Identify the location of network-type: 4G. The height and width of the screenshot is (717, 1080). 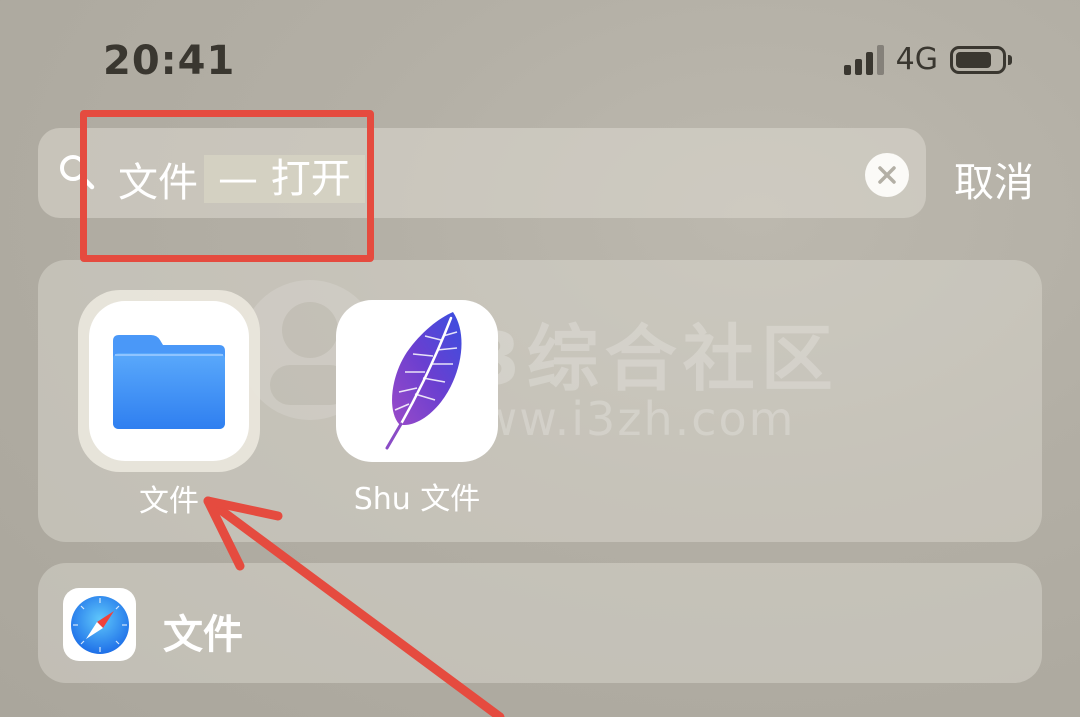
(916, 59).